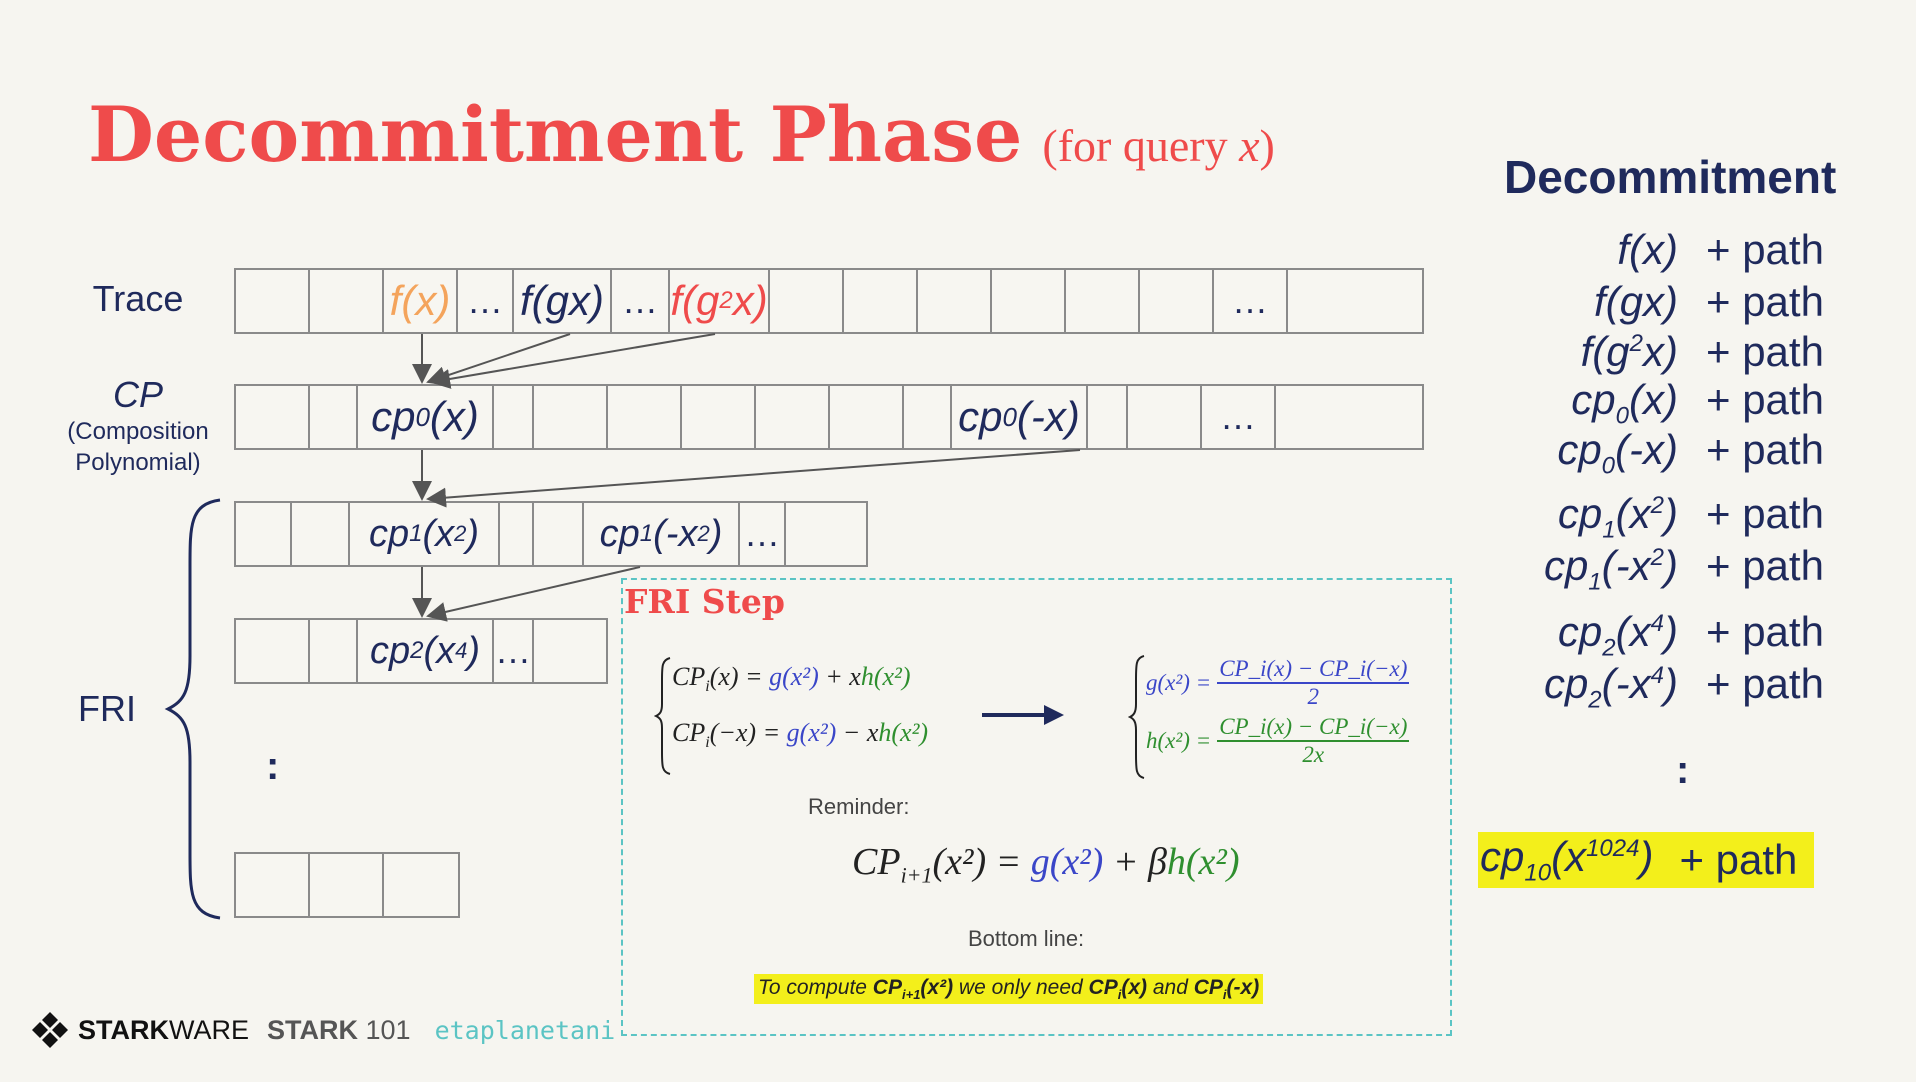  I want to click on decommitment-row: cp1(-x2) + path, so click(1665, 568).